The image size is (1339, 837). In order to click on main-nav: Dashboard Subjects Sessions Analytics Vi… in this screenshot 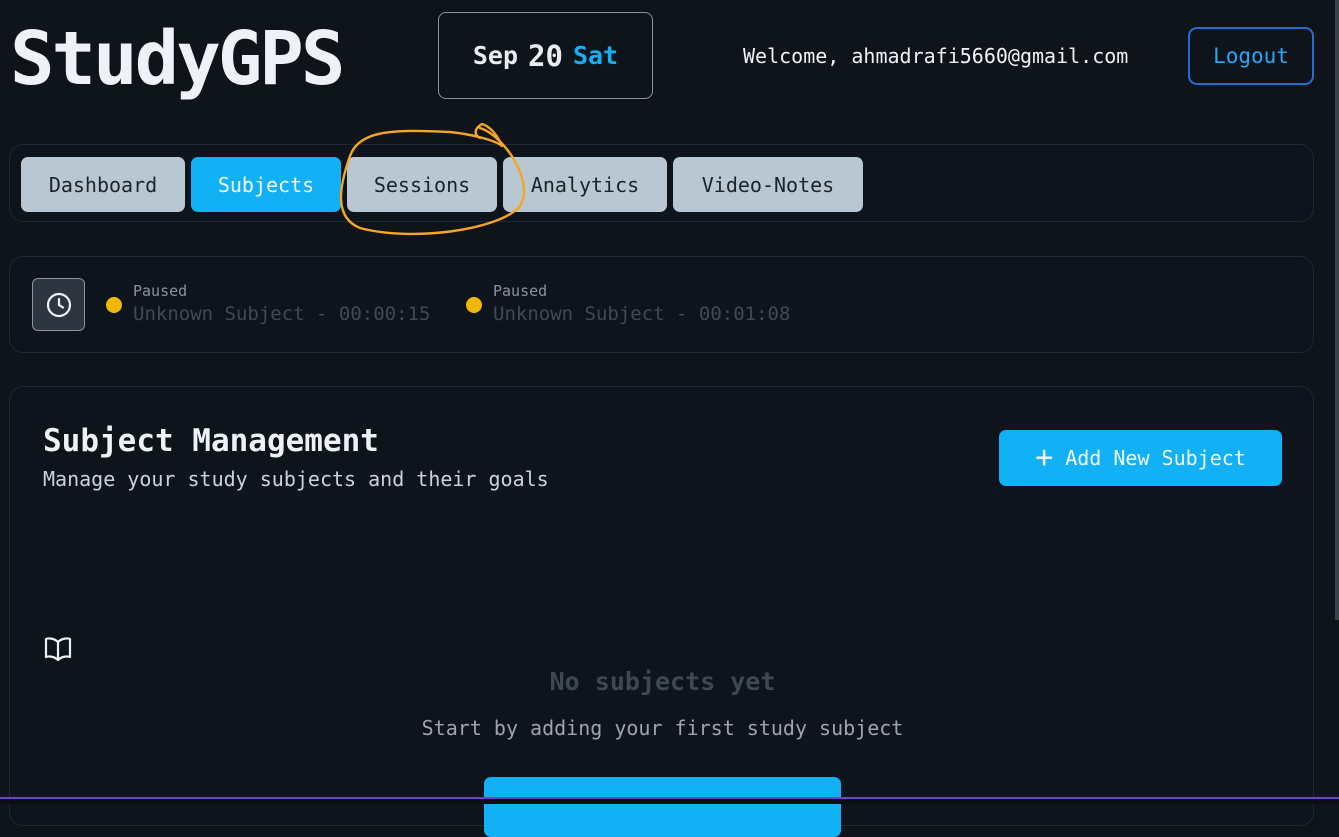, I will do `click(661, 183)`.